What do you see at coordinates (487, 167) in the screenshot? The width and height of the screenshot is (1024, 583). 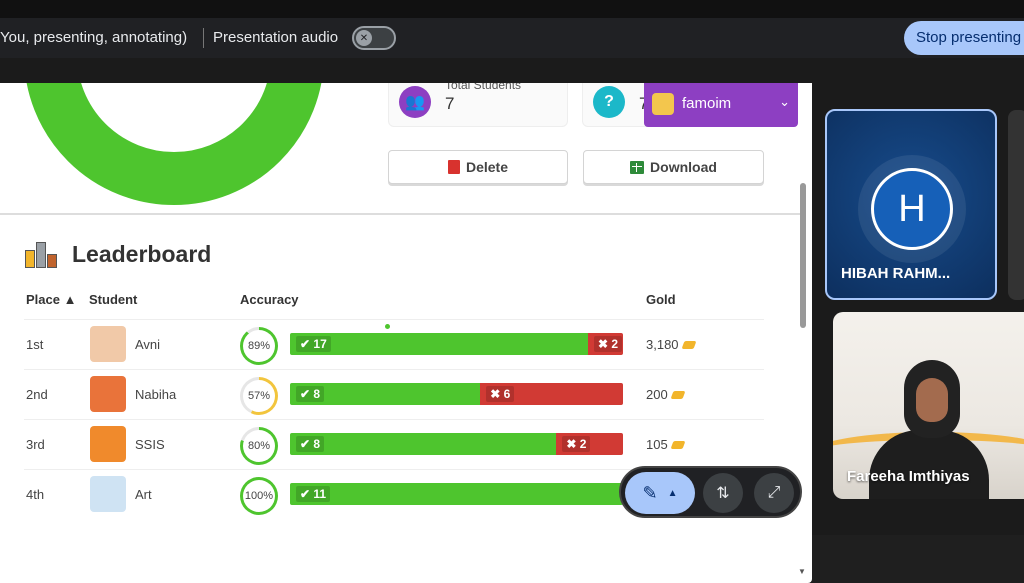 I see `delete-label: Delete` at bounding box center [487, 167].